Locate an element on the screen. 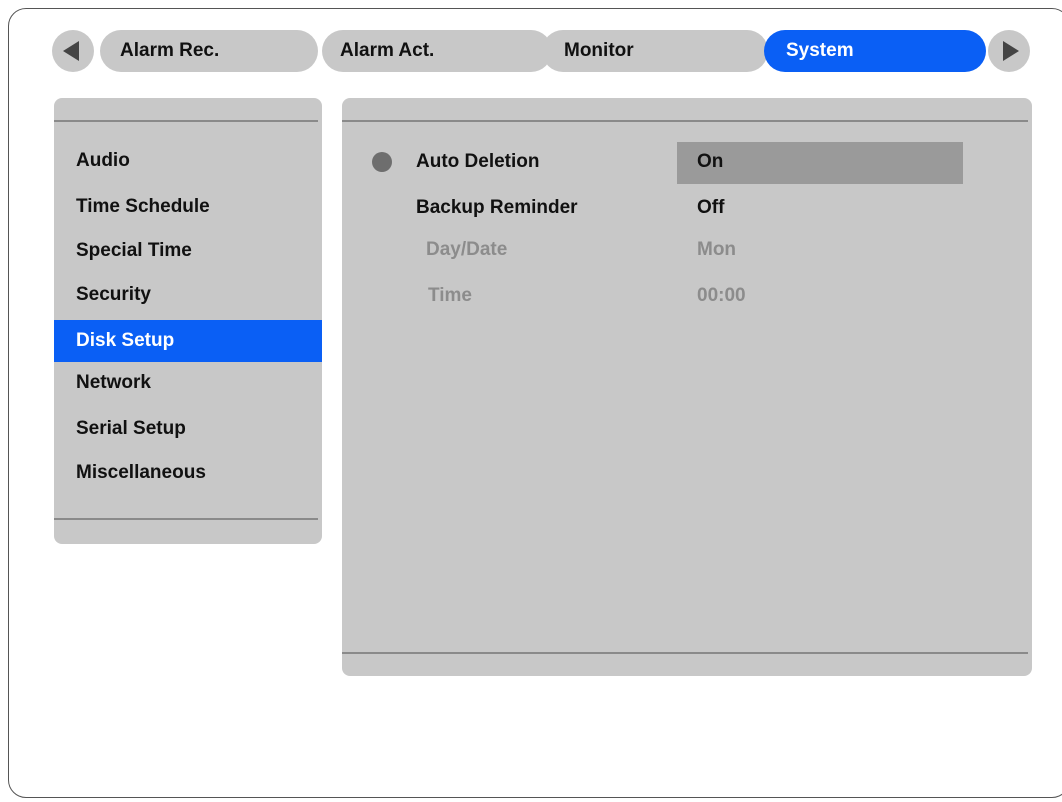 The width and height of the screenshot is (1062, 802). prev-tab-button is located at coordinates (73, 51).